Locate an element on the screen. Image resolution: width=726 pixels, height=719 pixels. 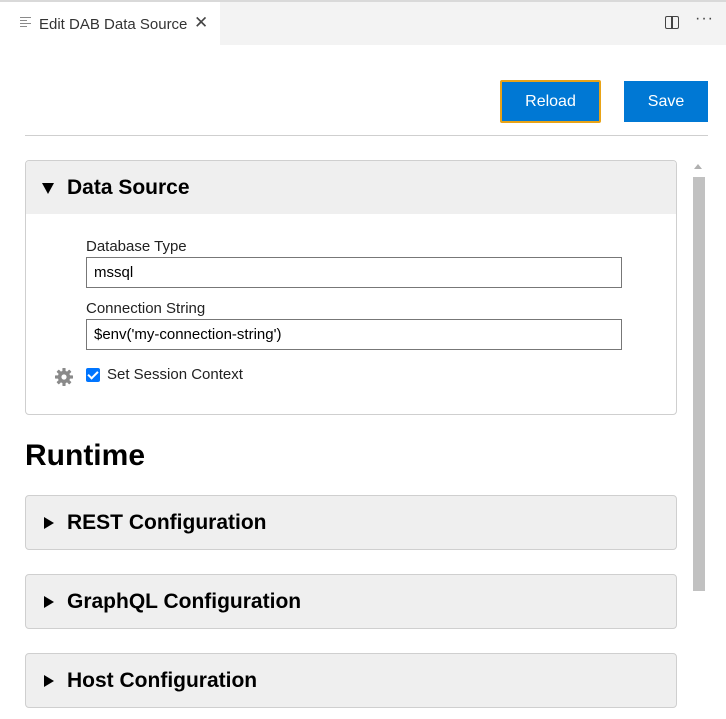
split-editor-icon is located at coordinates (672, 22).